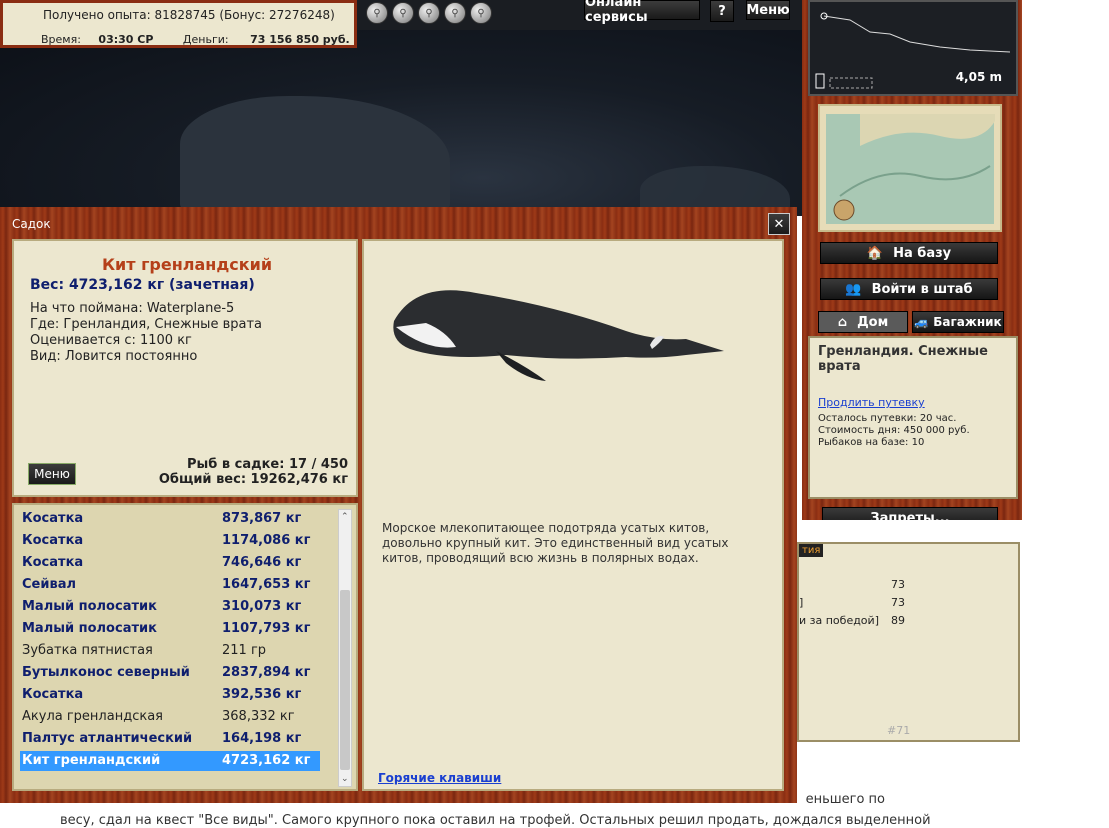 This screenshot has height=828, width=1109. Describe the element at coordinates (170, 717) in the screenshot. I see `list-item: Акула гренландская 368,332 кг` at that location.